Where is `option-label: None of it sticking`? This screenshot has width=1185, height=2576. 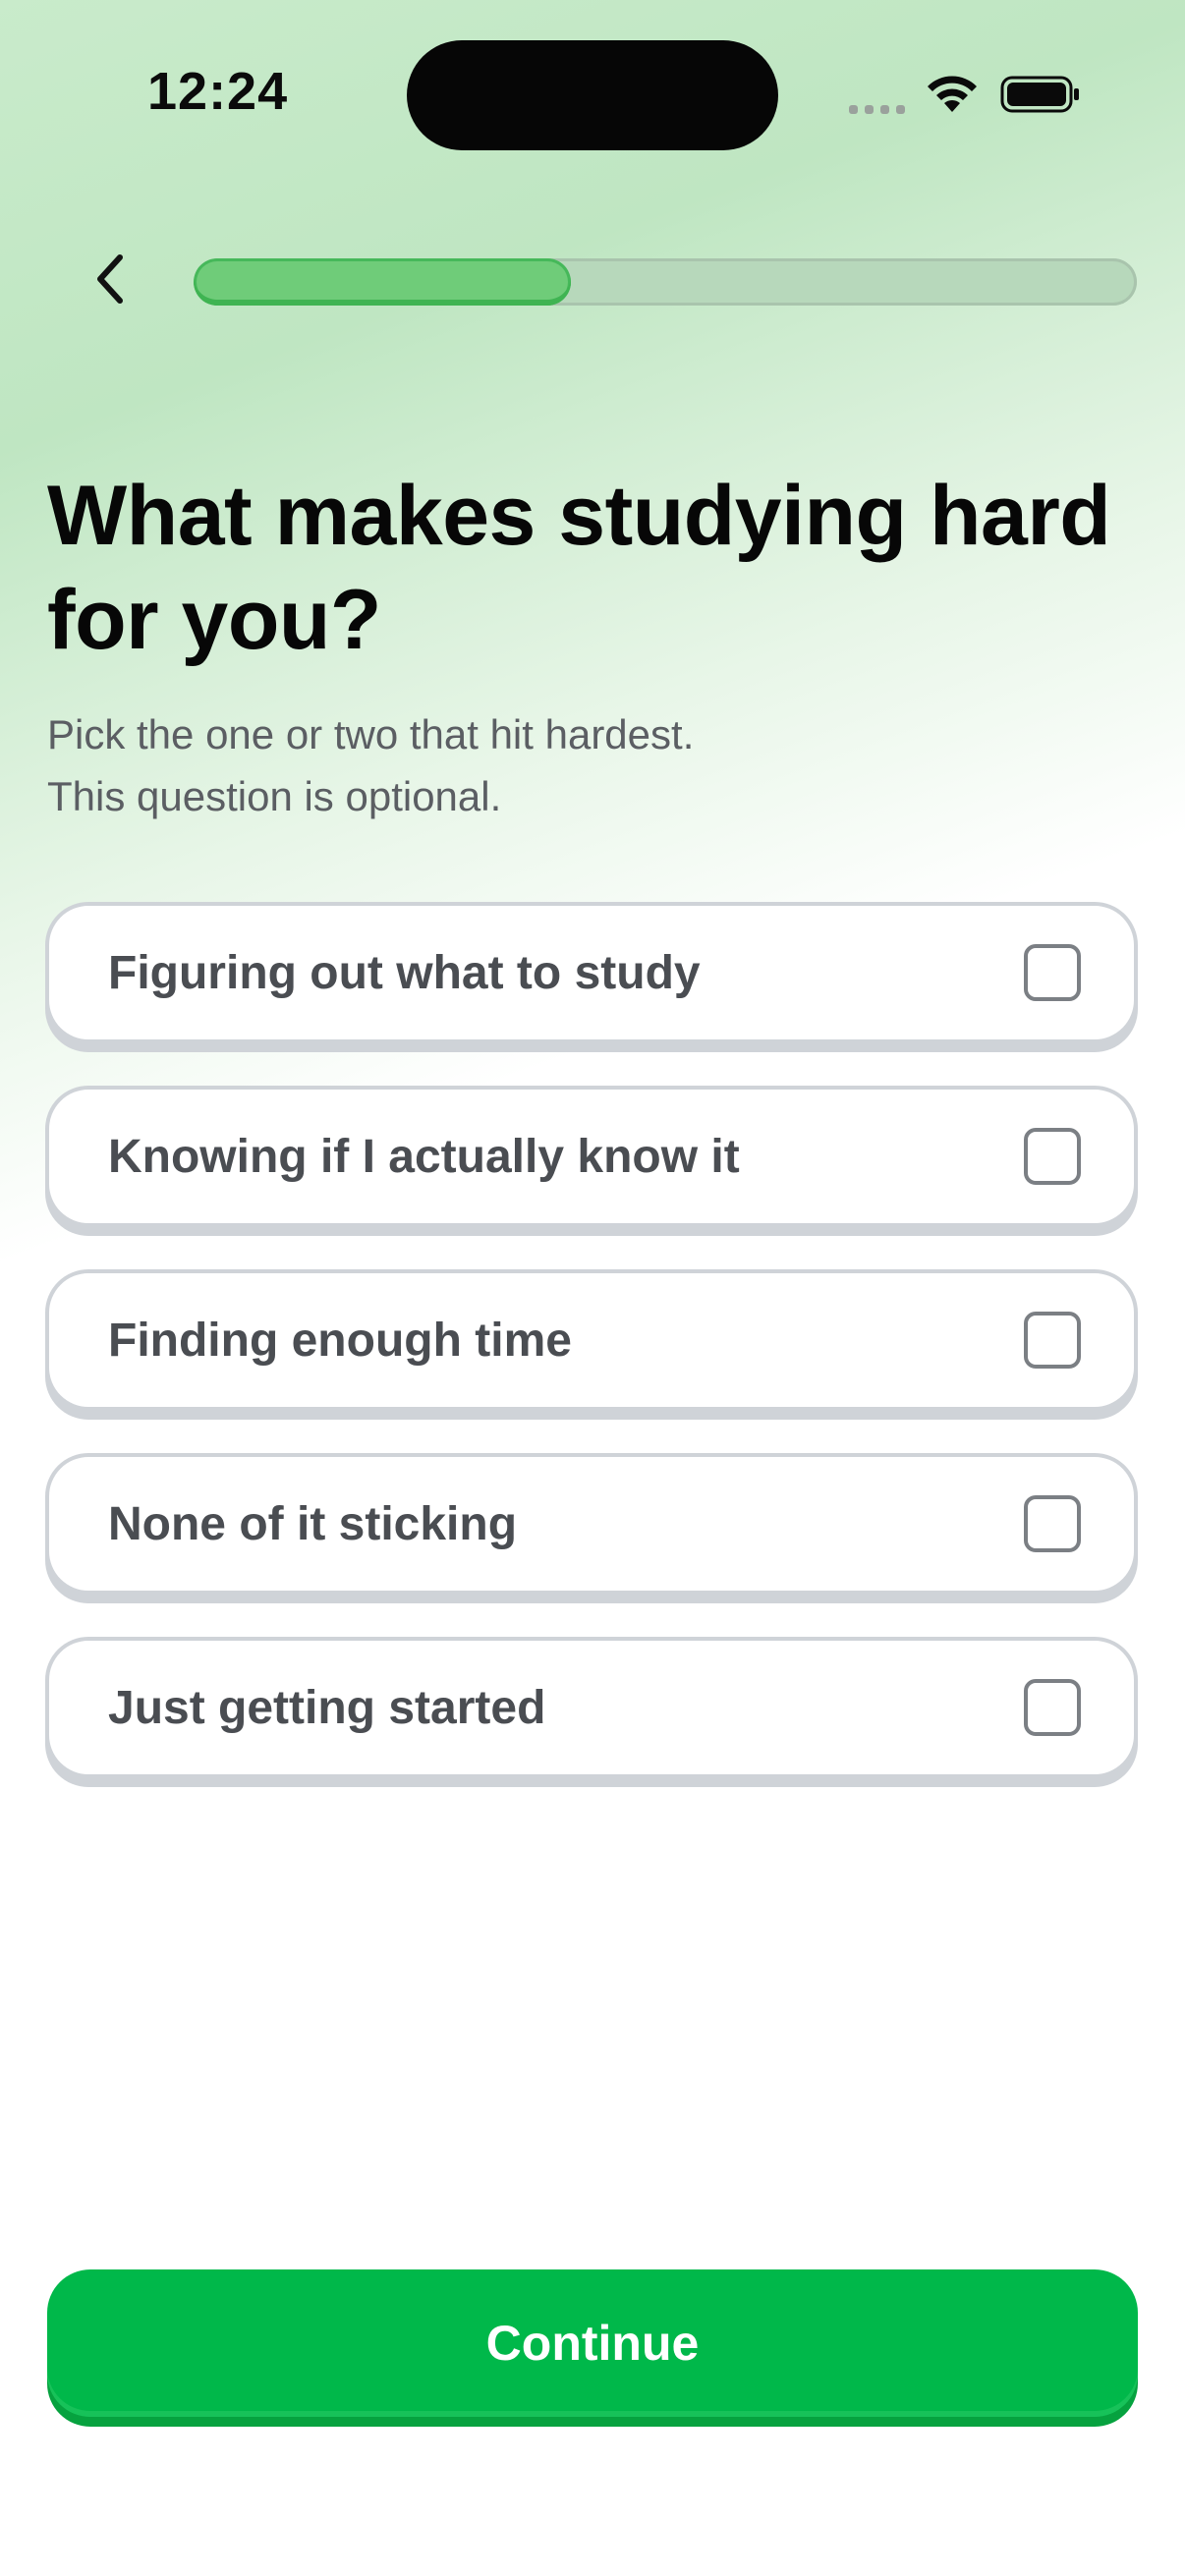 option-label: None of it sticking is located at coordinates (313, 1523).